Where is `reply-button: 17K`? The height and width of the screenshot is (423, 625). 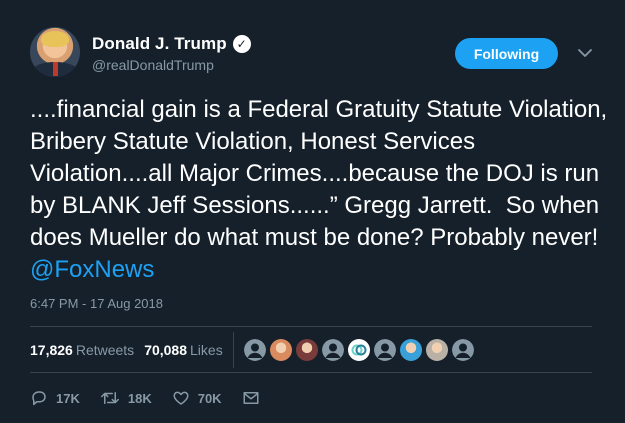
reply-button: 17K is located at coordinates (55, 398).